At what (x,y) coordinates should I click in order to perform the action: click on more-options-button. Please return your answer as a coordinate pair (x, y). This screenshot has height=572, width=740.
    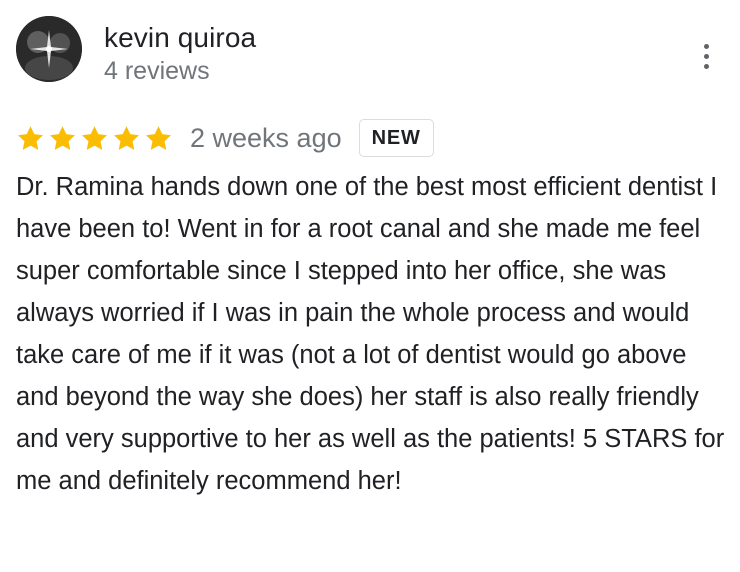
    Looking at the image, I should click on (706, 56).